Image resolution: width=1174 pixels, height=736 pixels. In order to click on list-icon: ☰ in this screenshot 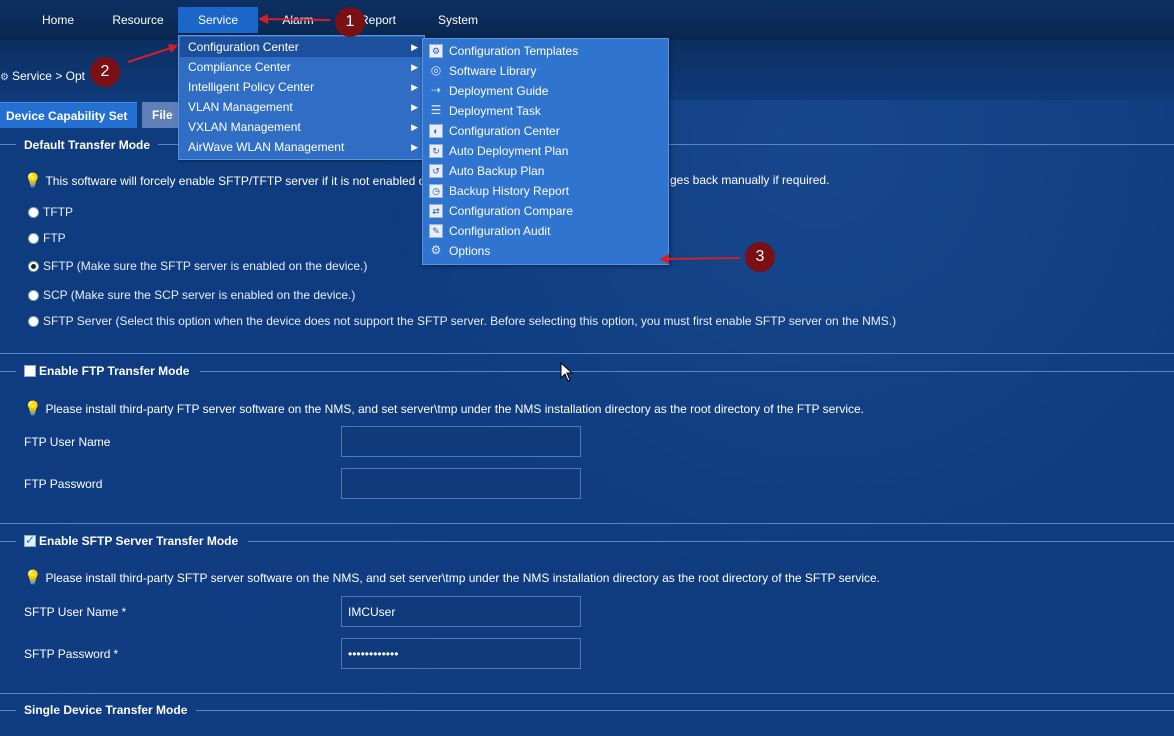, I will do `click(436, 110)`.